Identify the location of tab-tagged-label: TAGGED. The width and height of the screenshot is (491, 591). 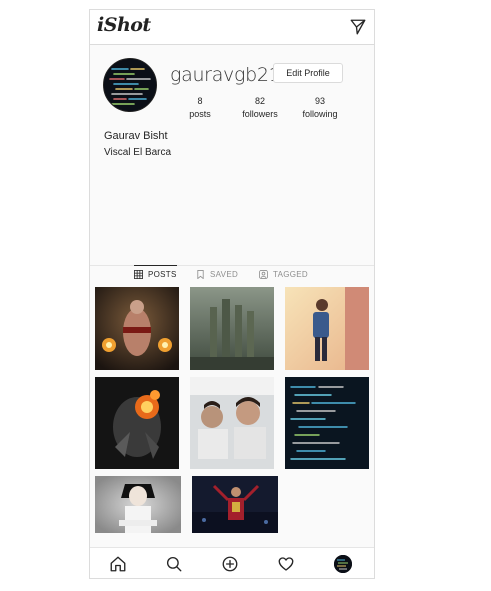
(290, 274).